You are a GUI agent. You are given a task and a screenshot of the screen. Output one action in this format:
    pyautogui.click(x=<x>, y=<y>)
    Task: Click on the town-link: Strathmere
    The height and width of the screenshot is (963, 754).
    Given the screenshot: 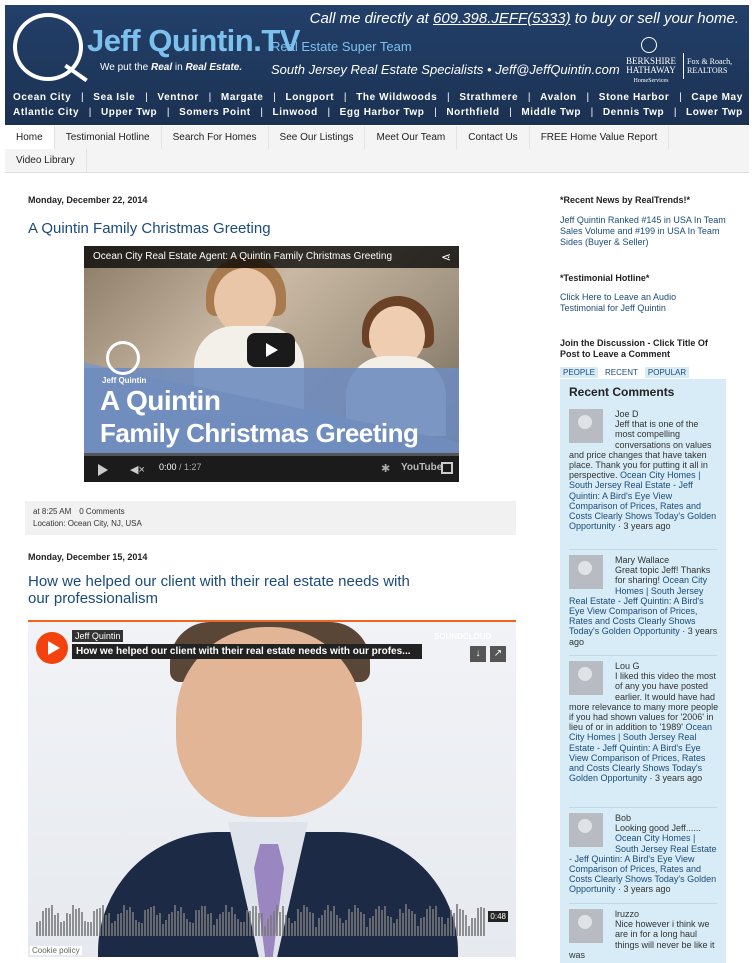 What is the action you would take?
    pyautogui.click(x=488, y=97)
    